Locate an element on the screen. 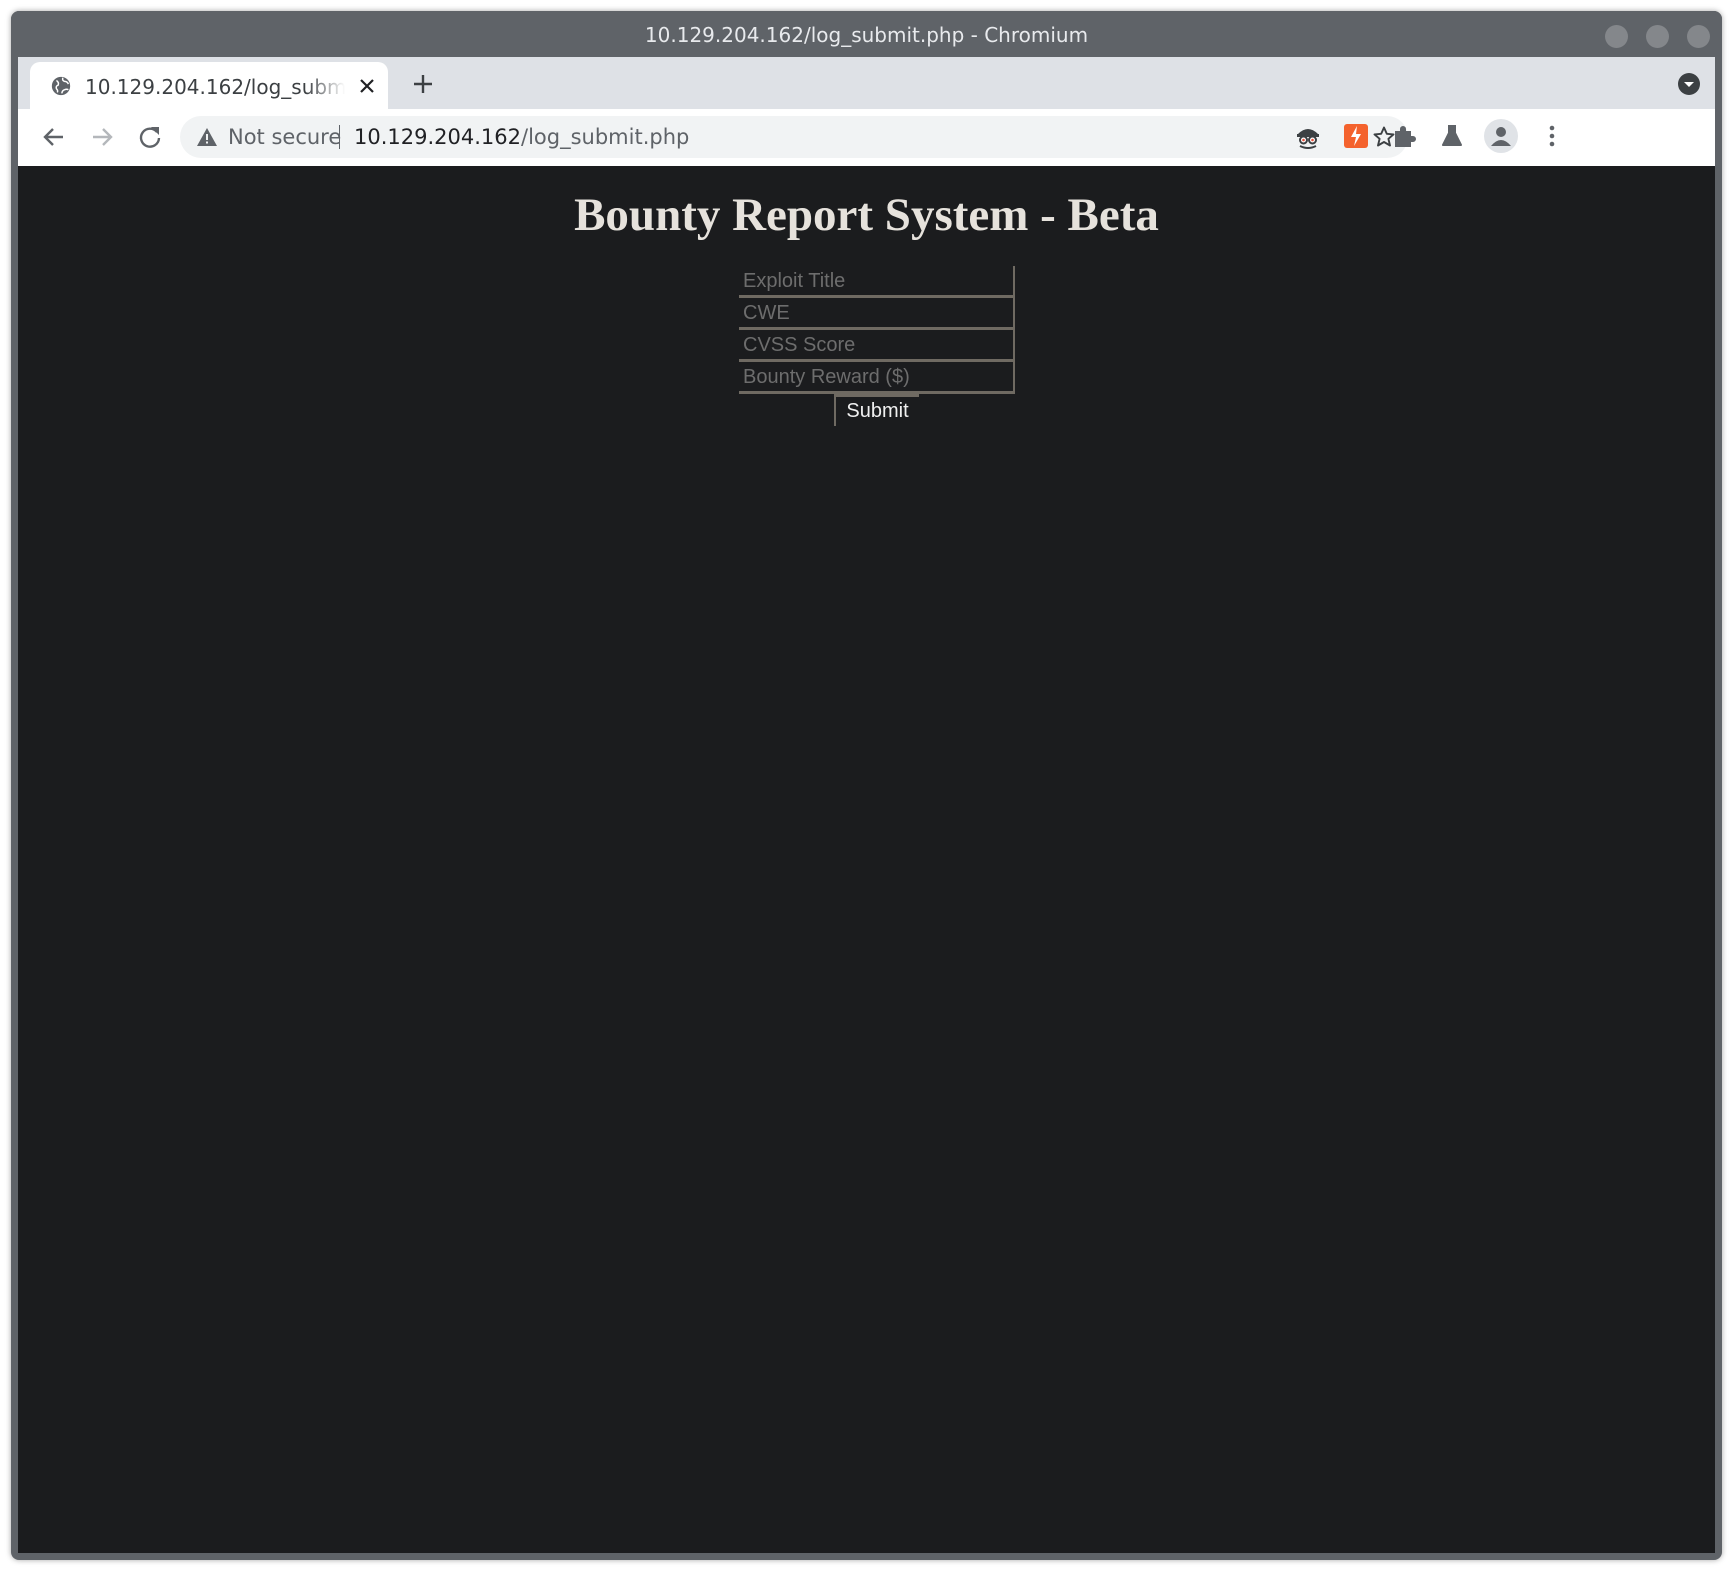 The height and width of the screenshot is (1571, 1733). window-controls is located at coordinates (1657, 36).